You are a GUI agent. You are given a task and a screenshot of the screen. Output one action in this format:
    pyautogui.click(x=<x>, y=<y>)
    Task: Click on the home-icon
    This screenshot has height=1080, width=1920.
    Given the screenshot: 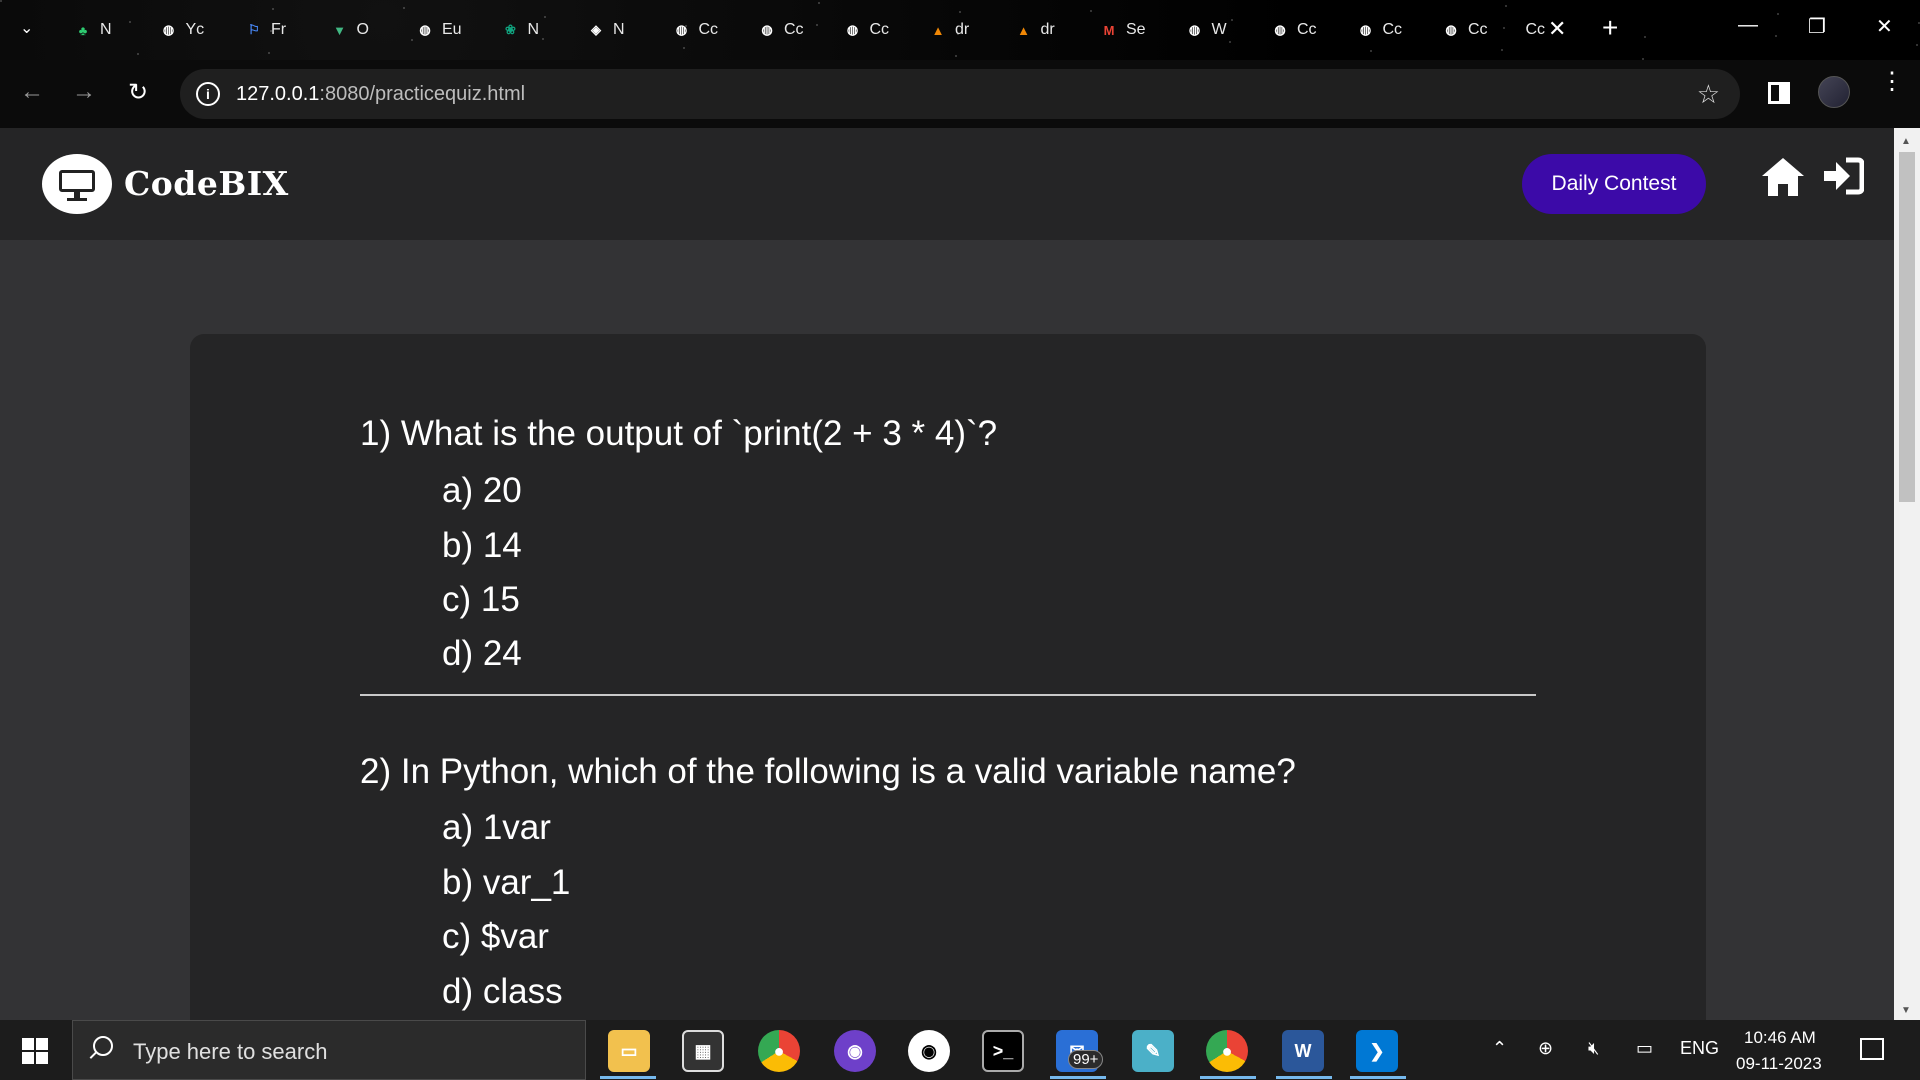 What is the action you would take?
    pyautogui.click(x=1783, y=179)
    